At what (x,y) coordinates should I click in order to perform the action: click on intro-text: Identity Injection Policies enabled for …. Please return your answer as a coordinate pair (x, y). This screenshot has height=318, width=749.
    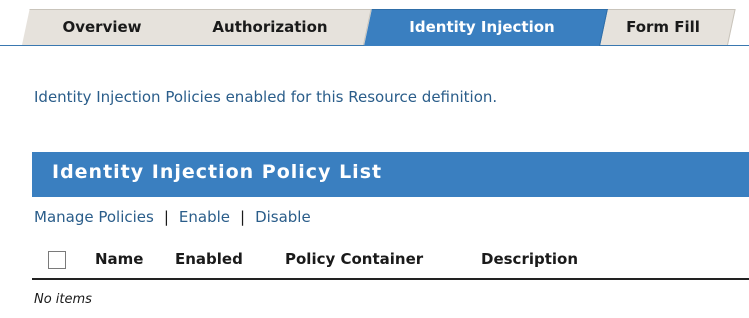
    Looking at the image, I should click on (266, 97).